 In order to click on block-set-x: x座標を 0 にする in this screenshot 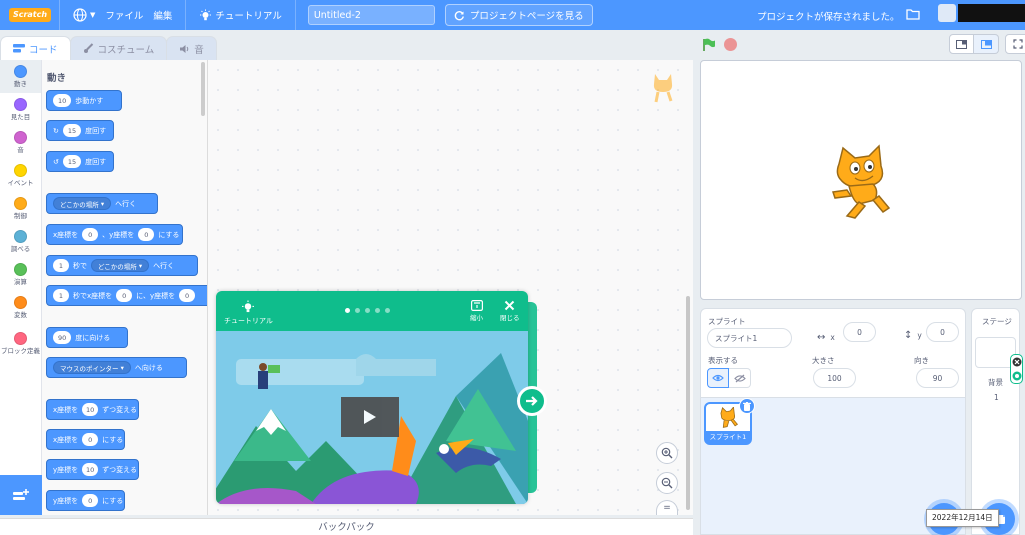, I will do `click(85, 439)`.